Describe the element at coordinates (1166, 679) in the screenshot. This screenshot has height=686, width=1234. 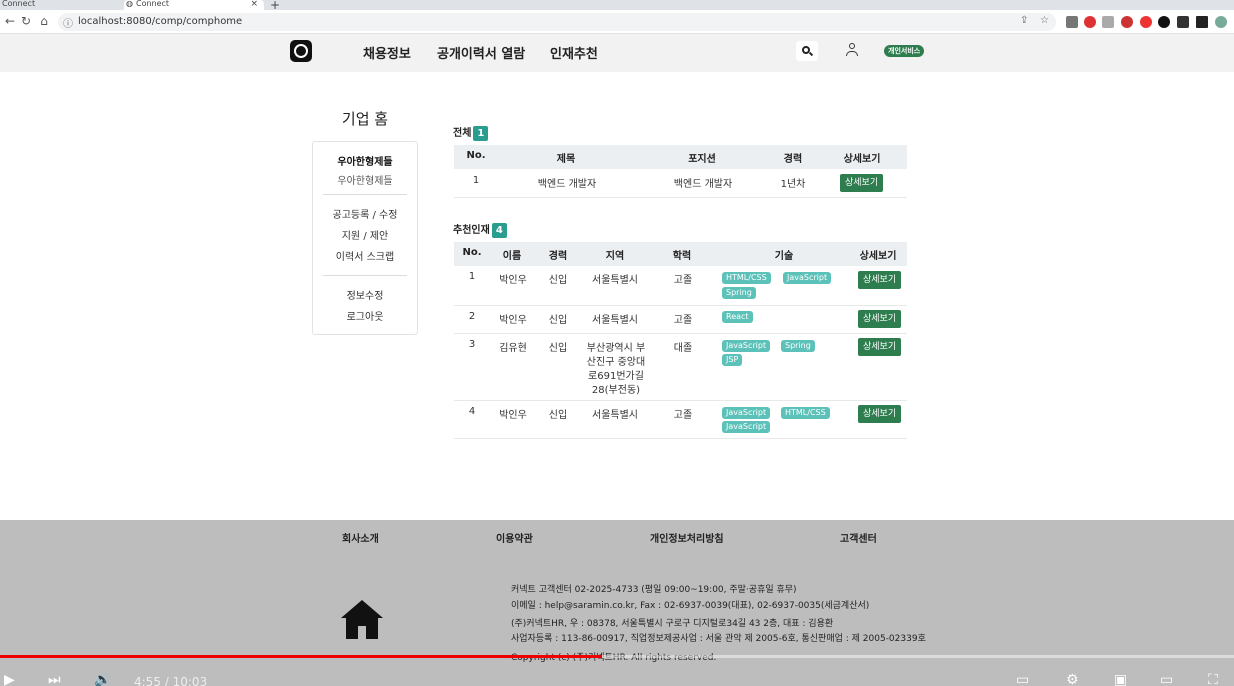
I see `theater-mode-icon: ▭` at that location.